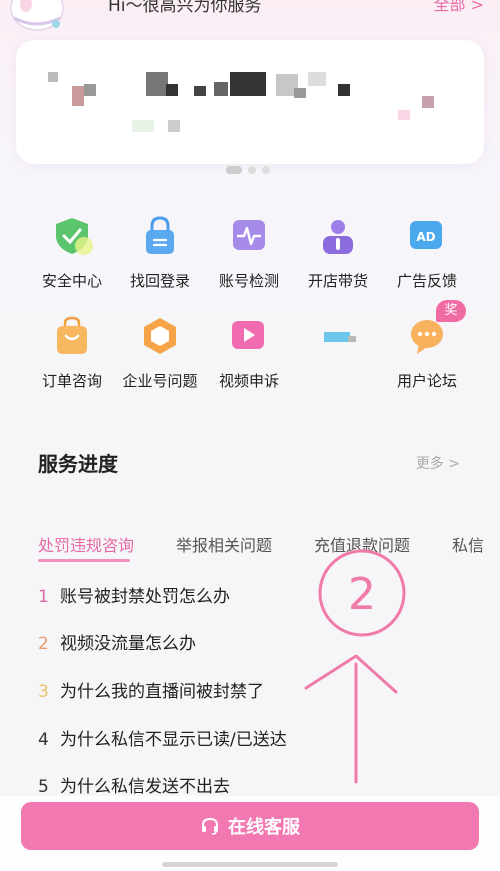  What do you see at coordinates (427, 252) in the screenshot?
I see `service-ad-feedback: AD 广告反馈` at bounding box center [427, 252].